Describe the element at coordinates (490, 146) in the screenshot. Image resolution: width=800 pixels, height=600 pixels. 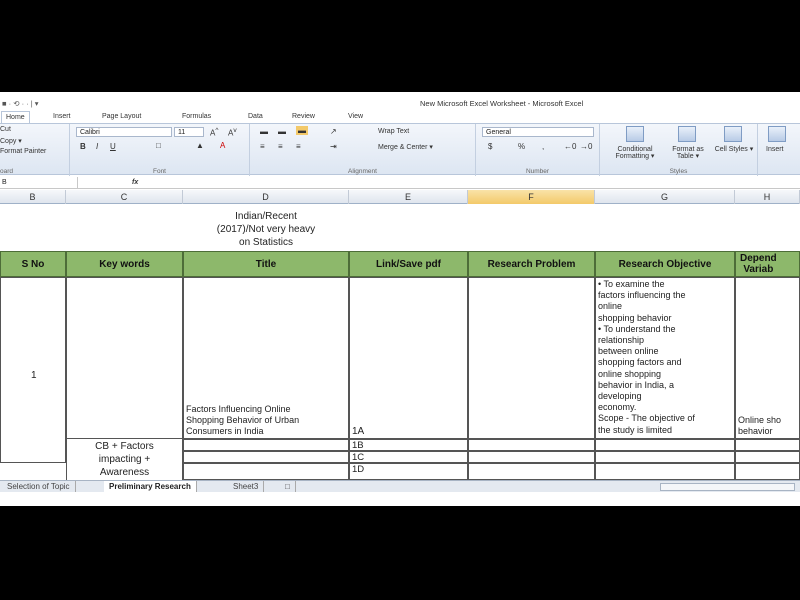
I see `currency-icon: $` at that location.